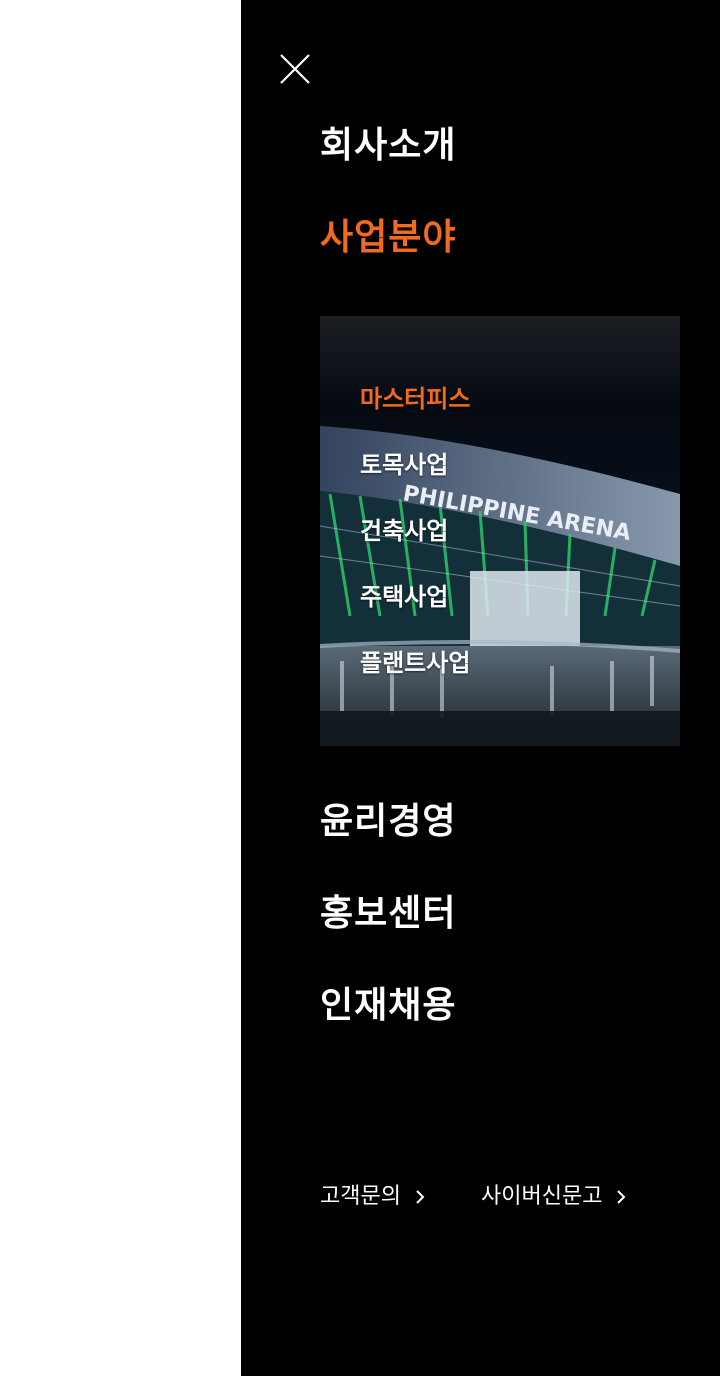  I want to click on customer-inquiry-link: 고객문의, so click(373, 1197).